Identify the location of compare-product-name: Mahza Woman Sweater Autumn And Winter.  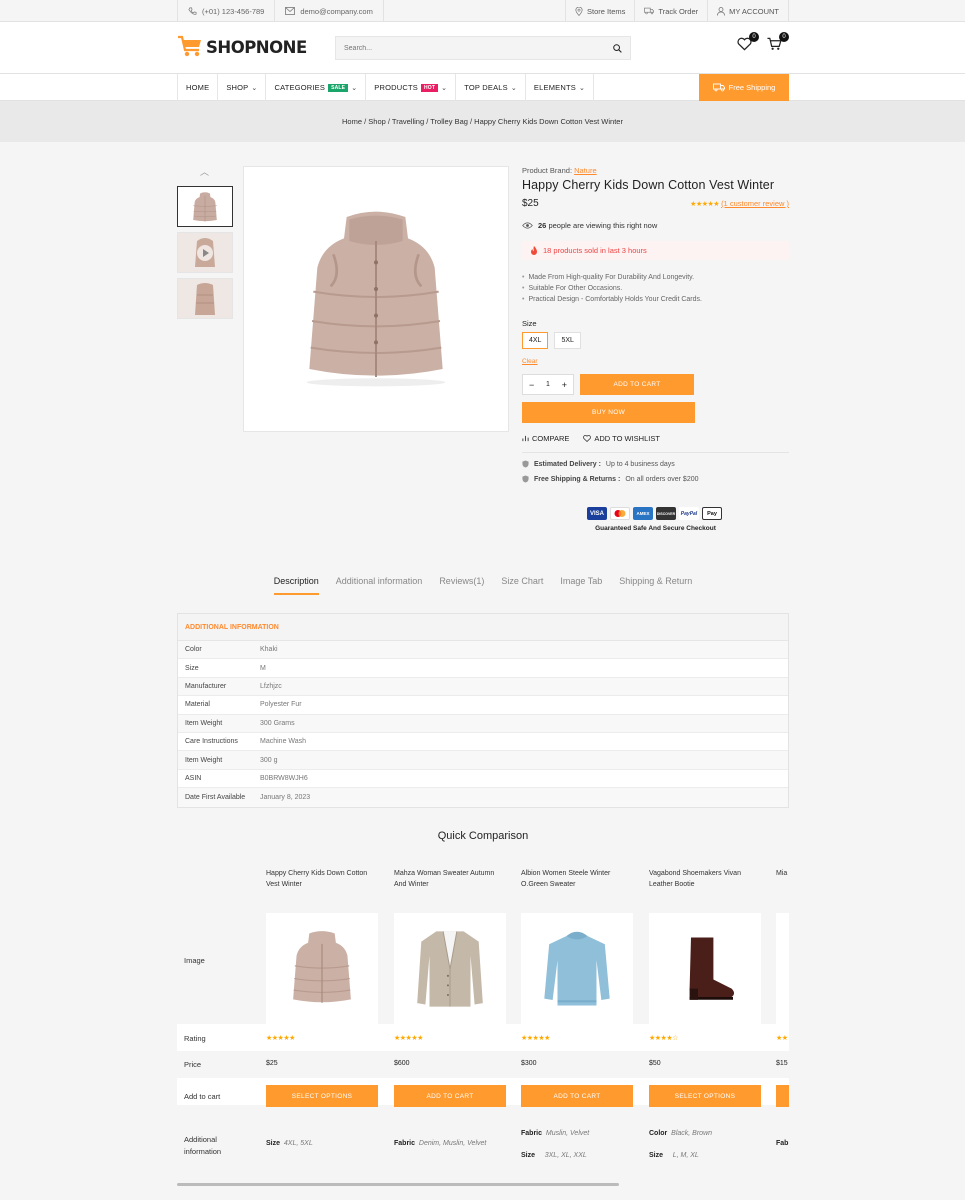
(450, 880).